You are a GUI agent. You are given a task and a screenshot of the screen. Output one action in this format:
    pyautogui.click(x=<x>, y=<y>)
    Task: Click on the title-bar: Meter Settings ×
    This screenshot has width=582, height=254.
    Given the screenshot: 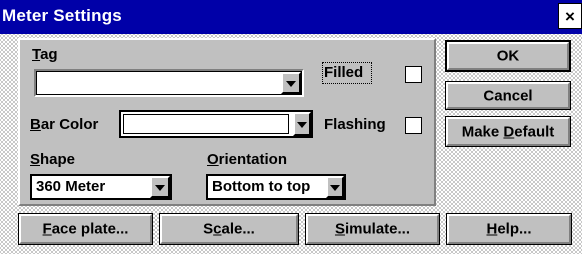 What is the action you would take?
    pyautogui.click(x=291, y=17)
    